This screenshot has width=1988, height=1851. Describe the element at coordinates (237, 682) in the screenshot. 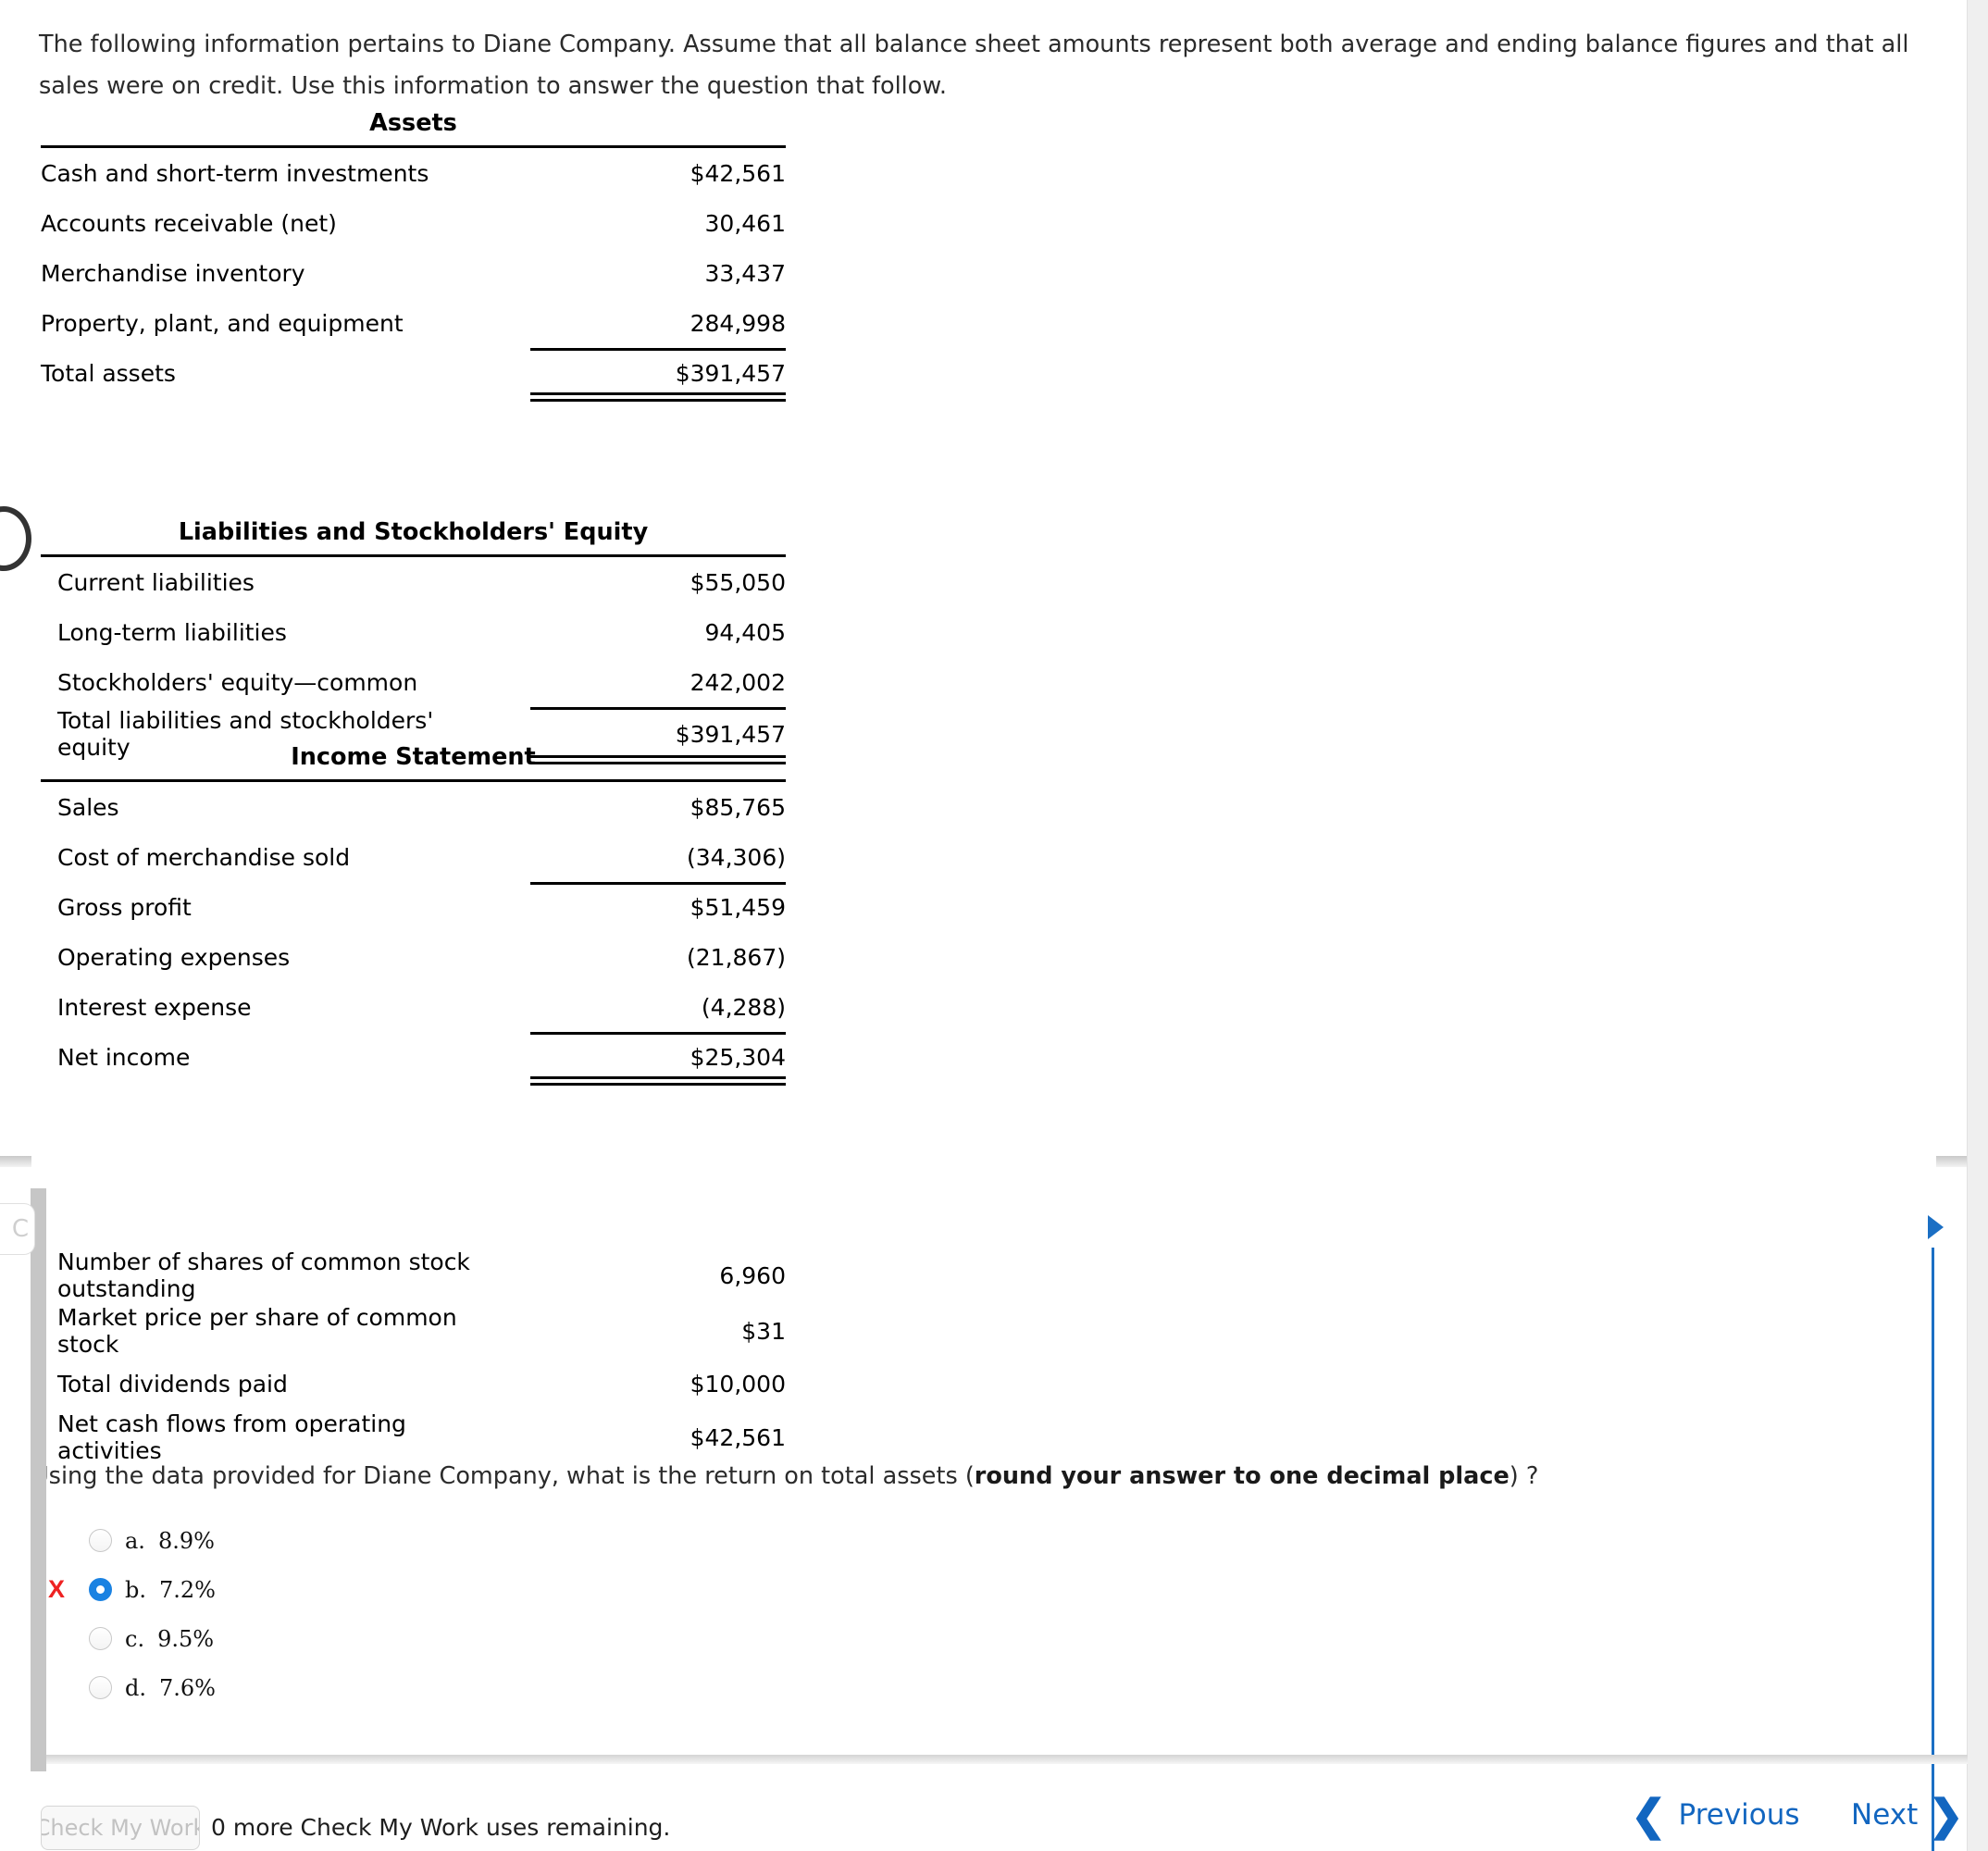

I see `row-label: Stockholders' equity—common` at that location.